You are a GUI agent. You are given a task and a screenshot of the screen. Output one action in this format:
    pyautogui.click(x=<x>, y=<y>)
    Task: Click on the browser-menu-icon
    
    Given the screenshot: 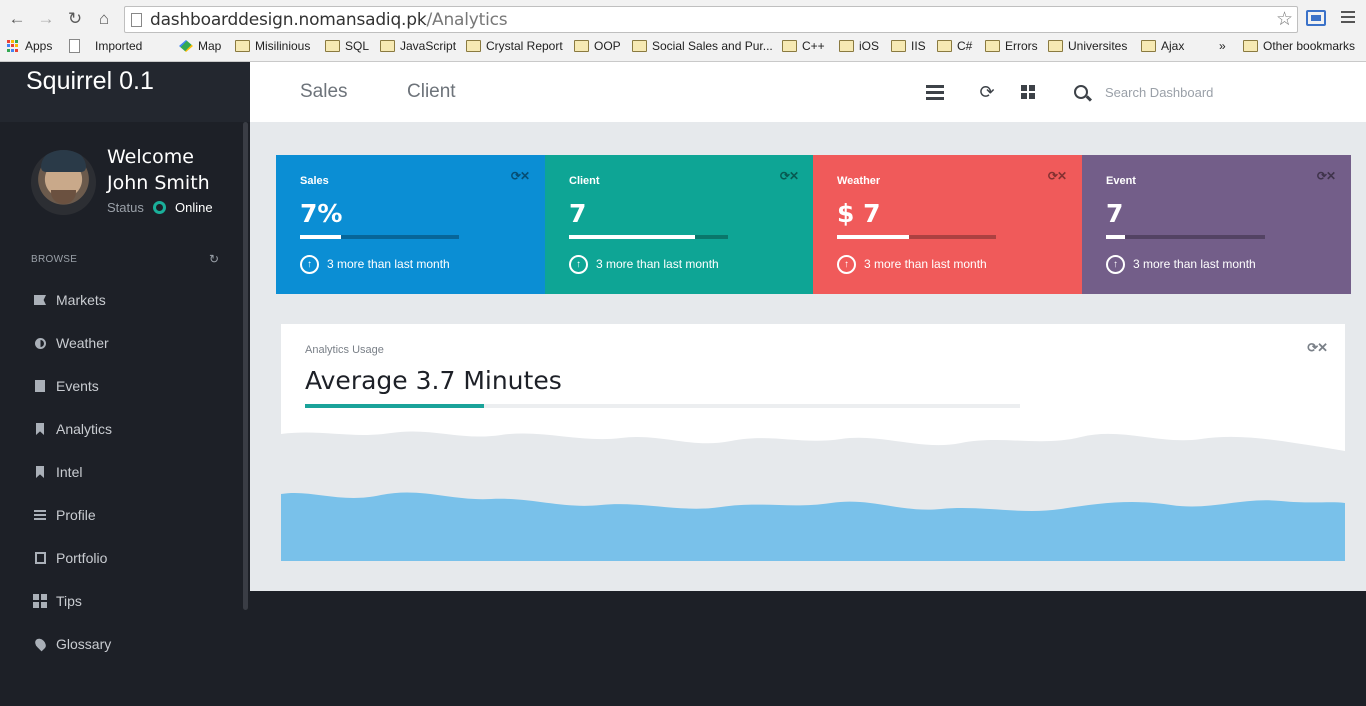 What is the action you would take?
    pyautogui.click(x=1348, y=18)
    